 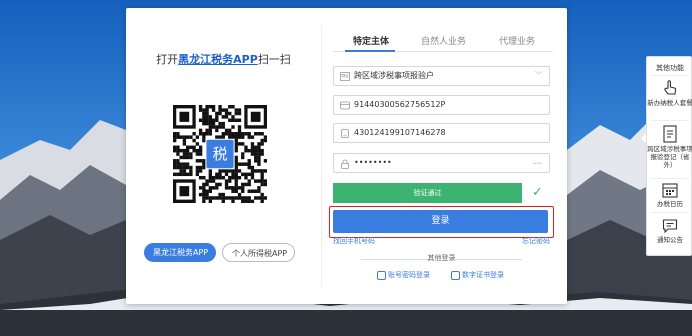 I want to click on scan-instruction: 打开黑龙江税务APP扫一扫, so click(x=223, y=59).